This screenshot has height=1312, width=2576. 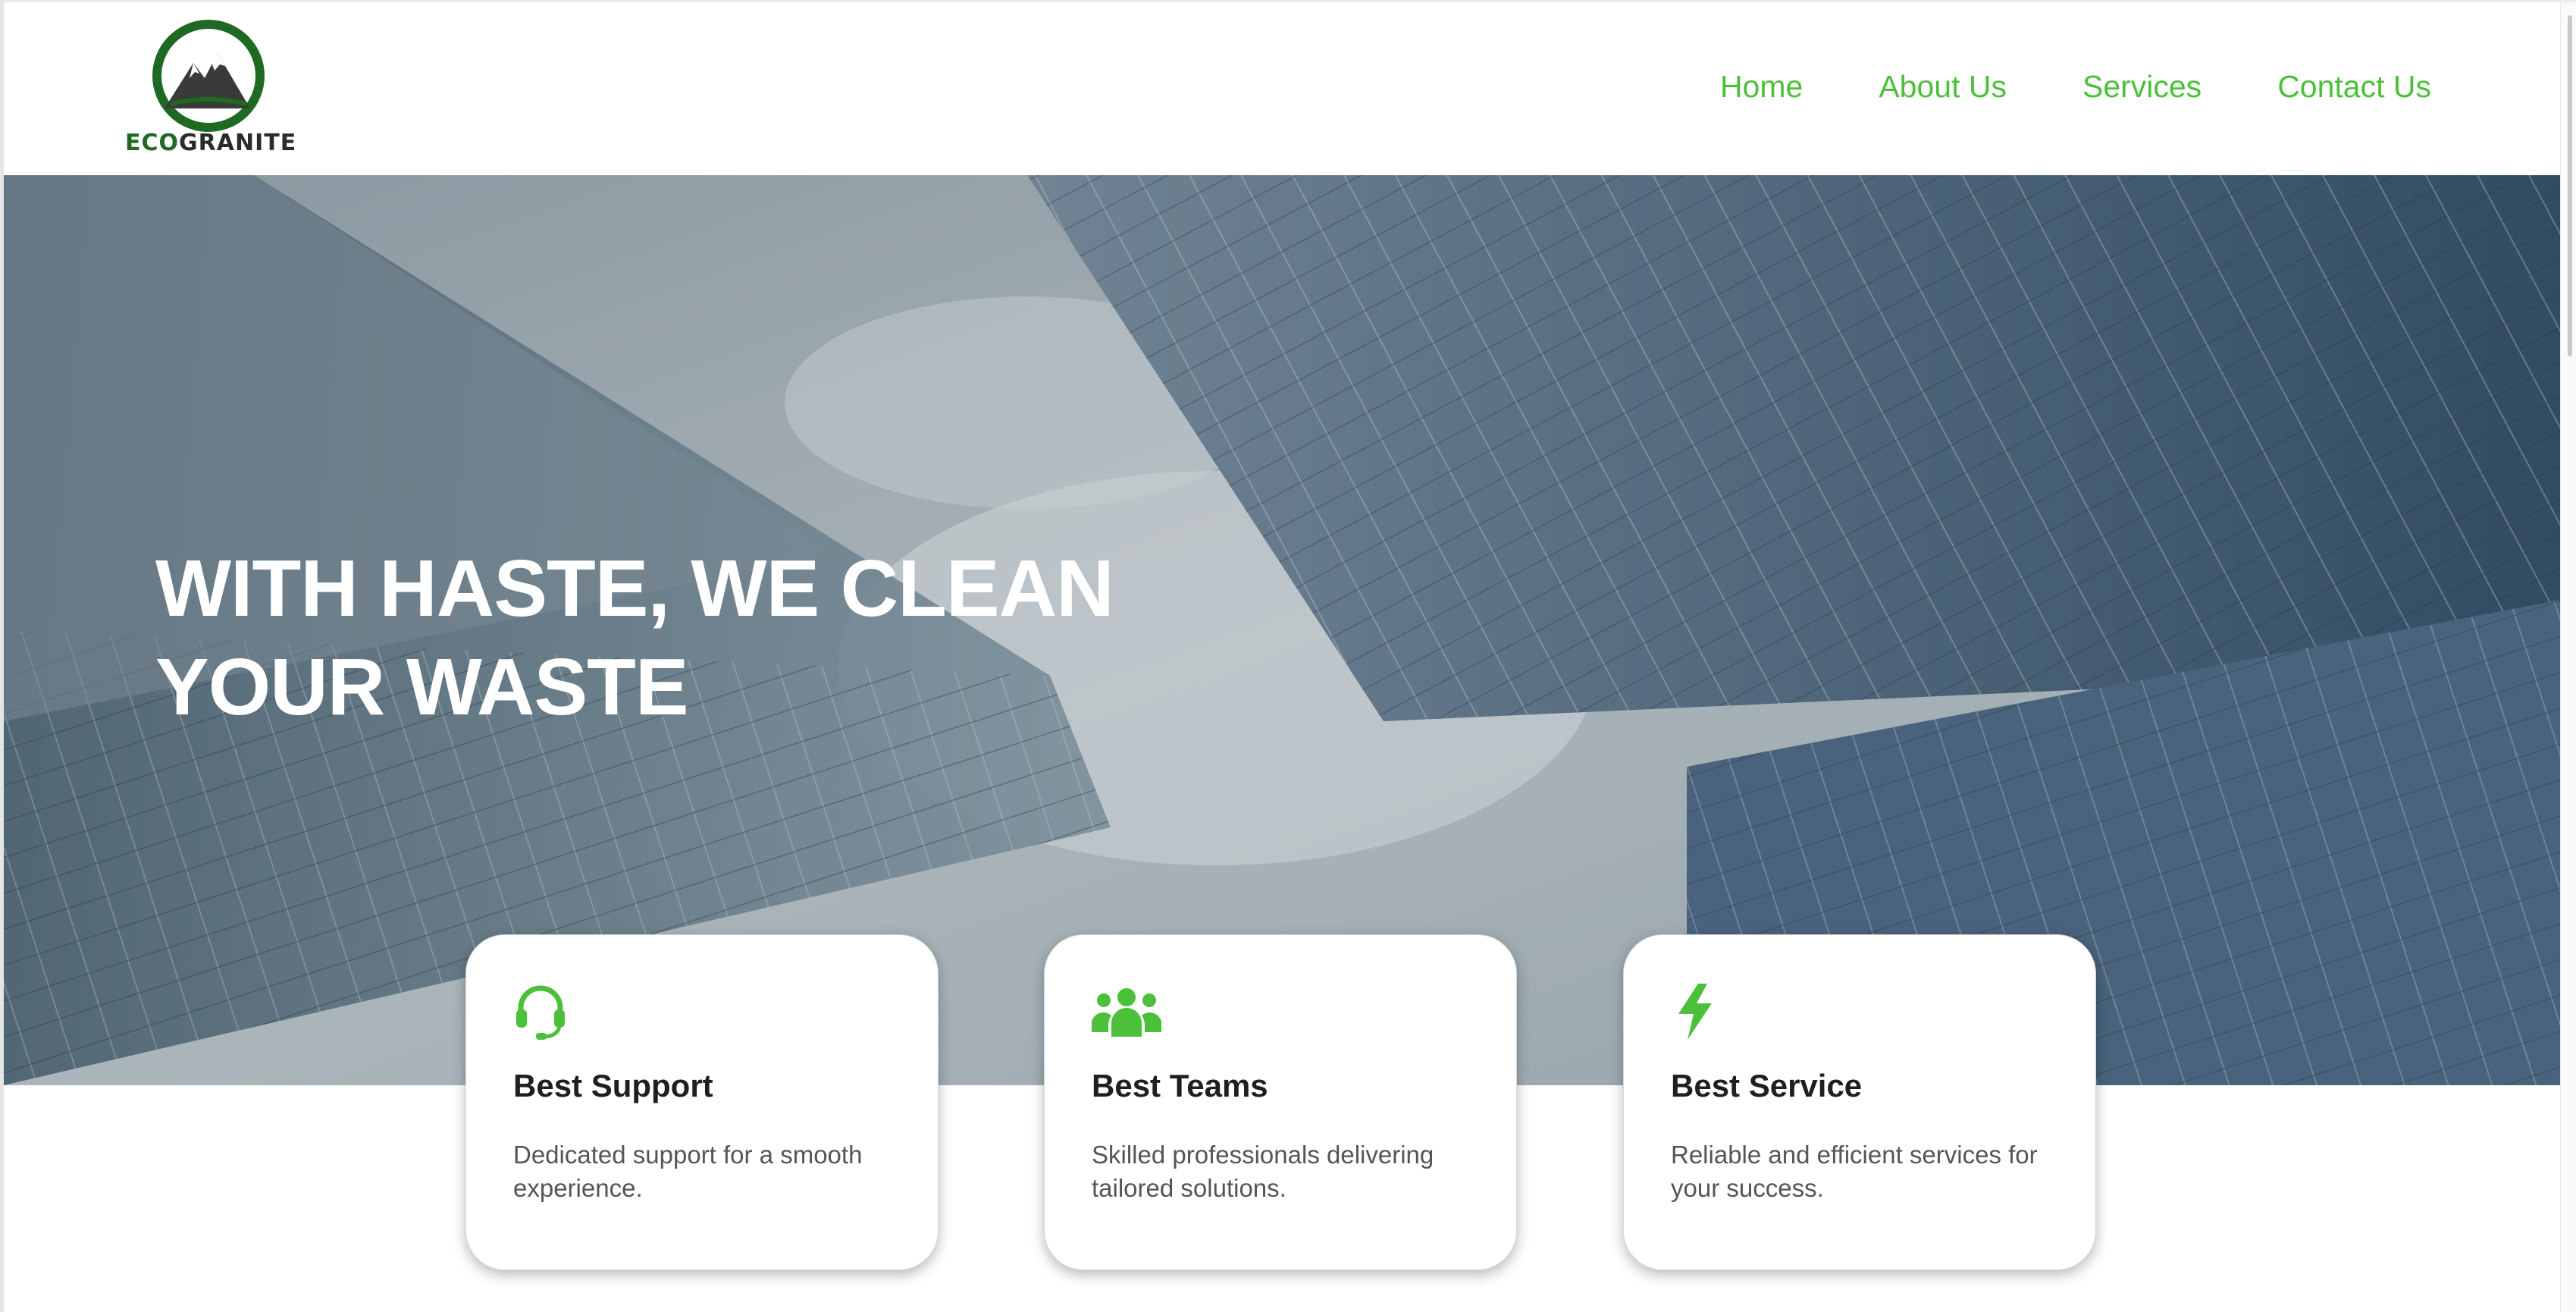 I want to click on nav-link-about-us: About Us, so click(x=1943, y=87).